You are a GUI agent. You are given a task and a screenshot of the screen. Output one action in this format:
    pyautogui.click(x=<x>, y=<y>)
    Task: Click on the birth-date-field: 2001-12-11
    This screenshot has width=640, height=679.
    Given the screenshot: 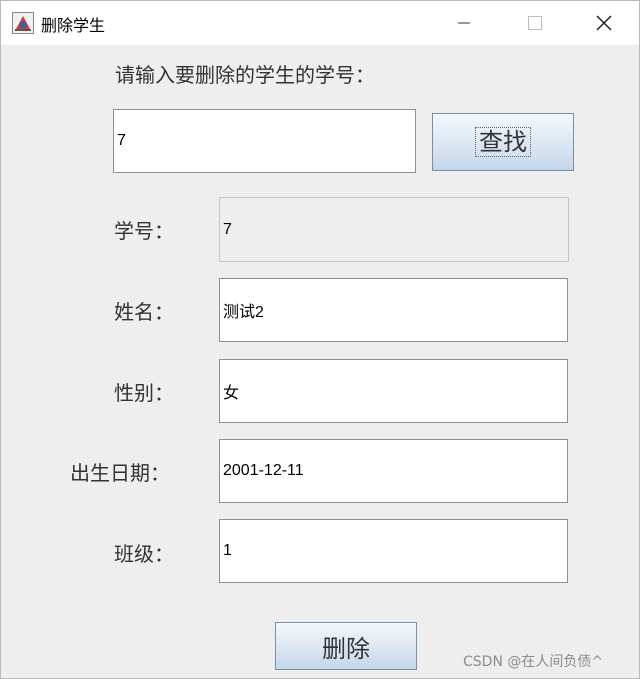 What is the action you would take?
    pyautogui.click(x=393, y=471)
    